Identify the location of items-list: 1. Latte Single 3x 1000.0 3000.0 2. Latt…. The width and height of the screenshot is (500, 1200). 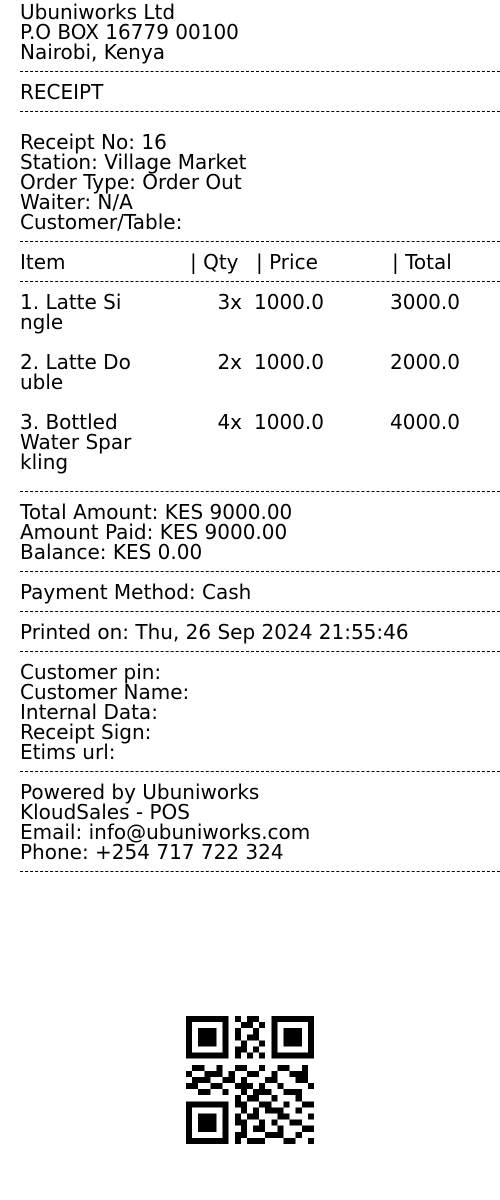
(260, 382).